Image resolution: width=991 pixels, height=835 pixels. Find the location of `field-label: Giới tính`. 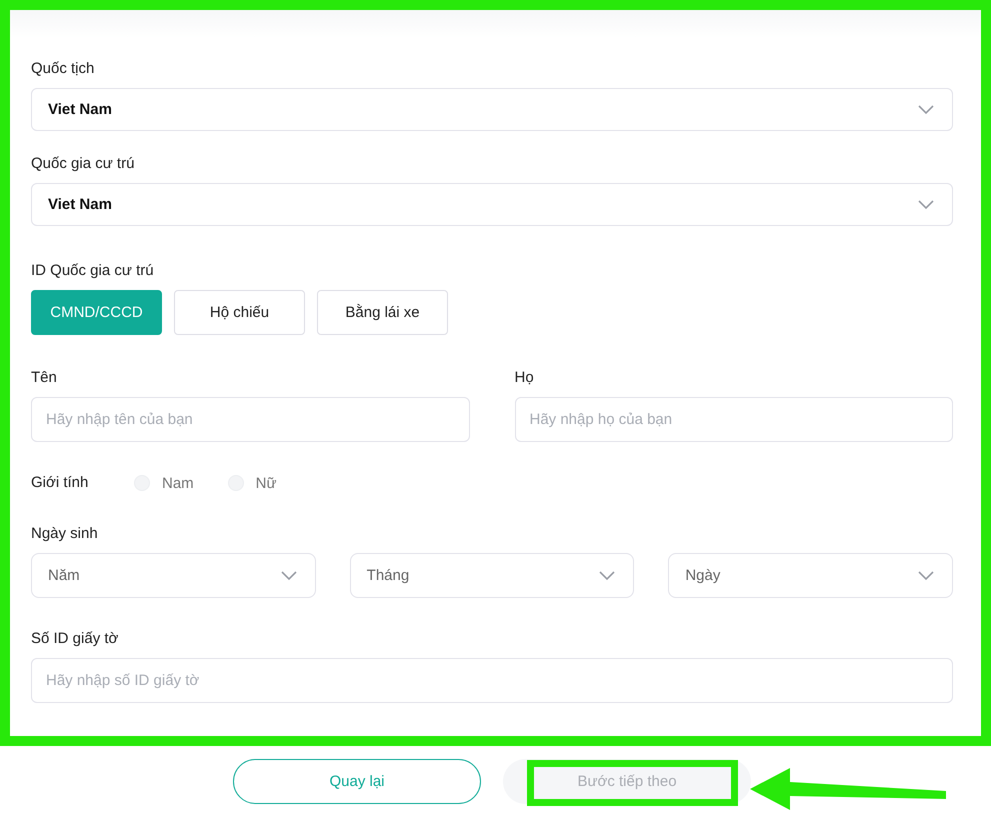

field-label: Giới tính is located at coordinates (60, 483).